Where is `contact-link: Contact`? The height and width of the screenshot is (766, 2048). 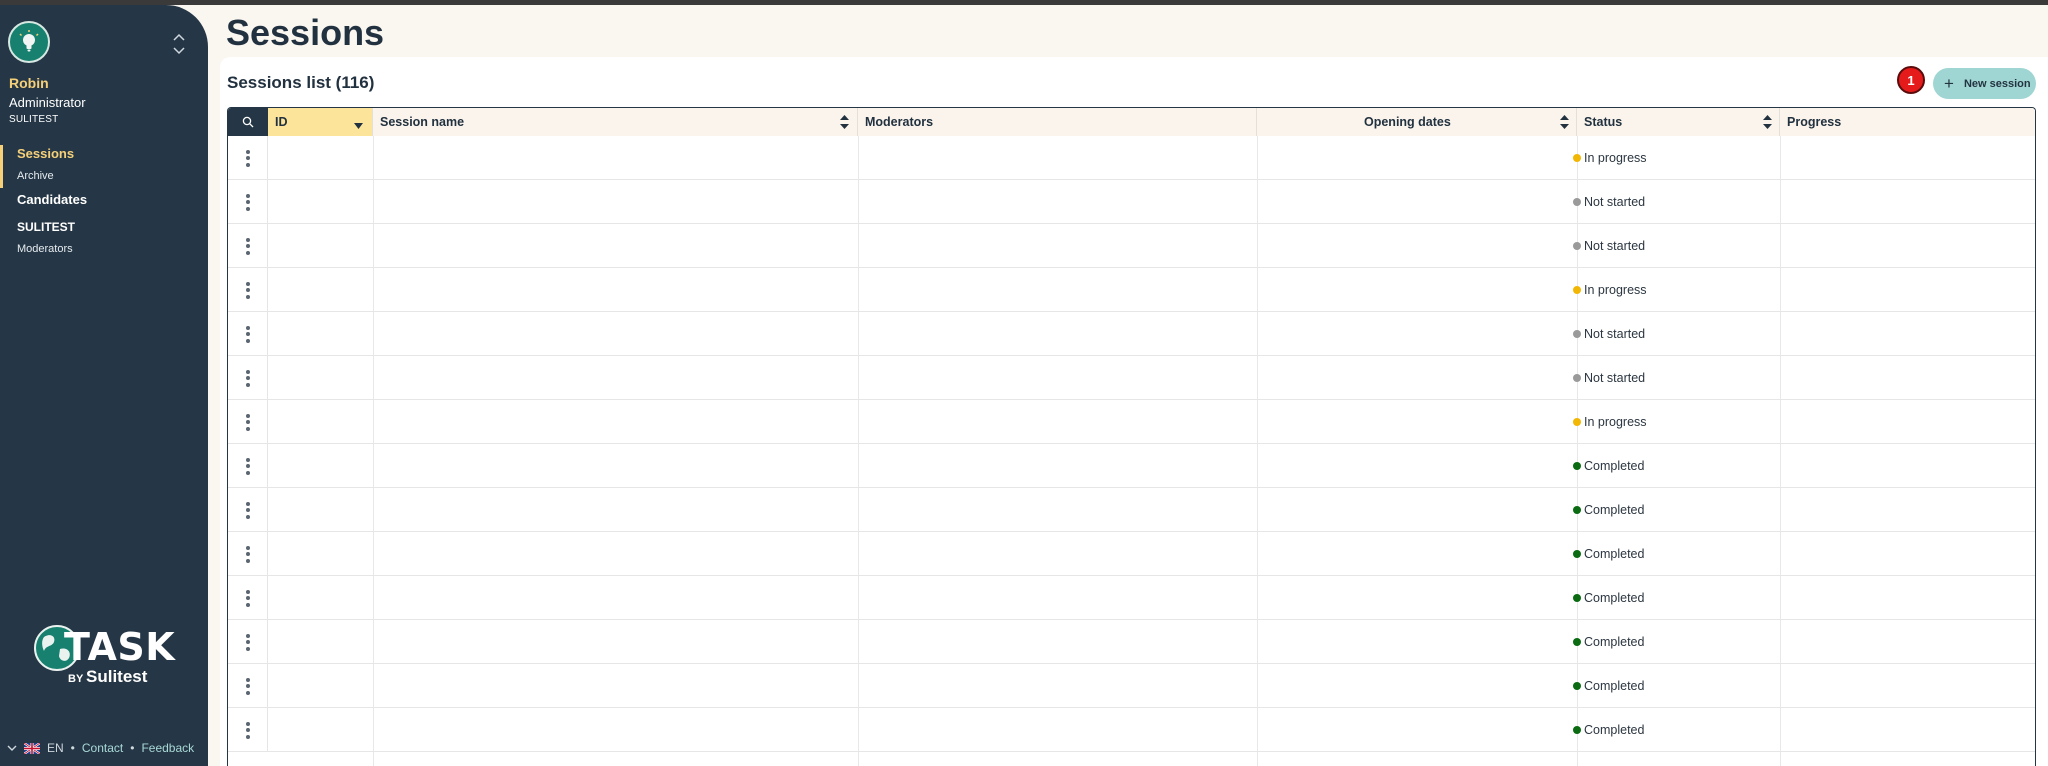 contact-link: Contact is located at coordinates (102, 748).